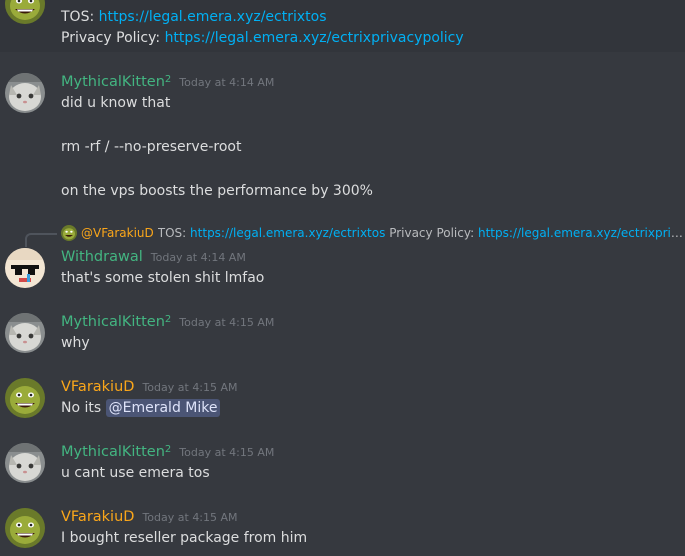 Image resolution: width=685 pixels, height=556 pixels. What do you see at coordinates (81, 408) in the screenshot?
I see `message-text-prefix: No its` at bounding box center [81, 408].